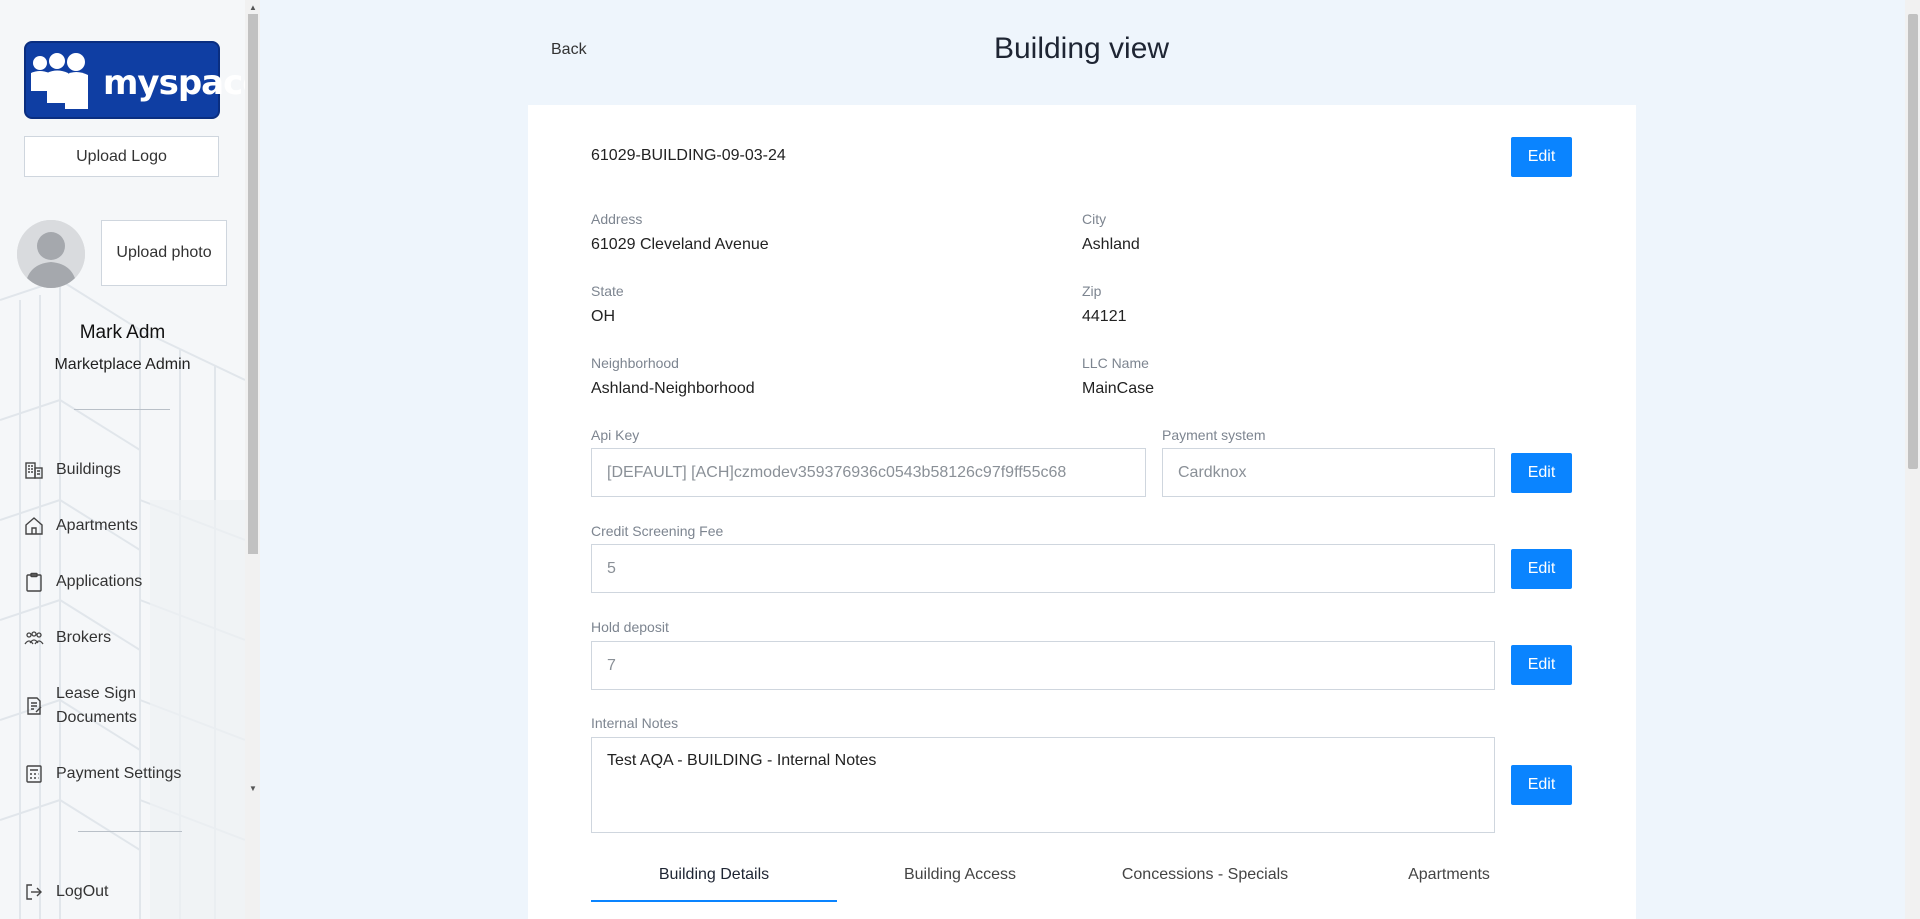 The width and height of the screenshot is (1920, 919). What do you see at coordinates (615, 435) in the screenshot?
I see `api-key-label: Api Key` at bounding box center [615, 435].